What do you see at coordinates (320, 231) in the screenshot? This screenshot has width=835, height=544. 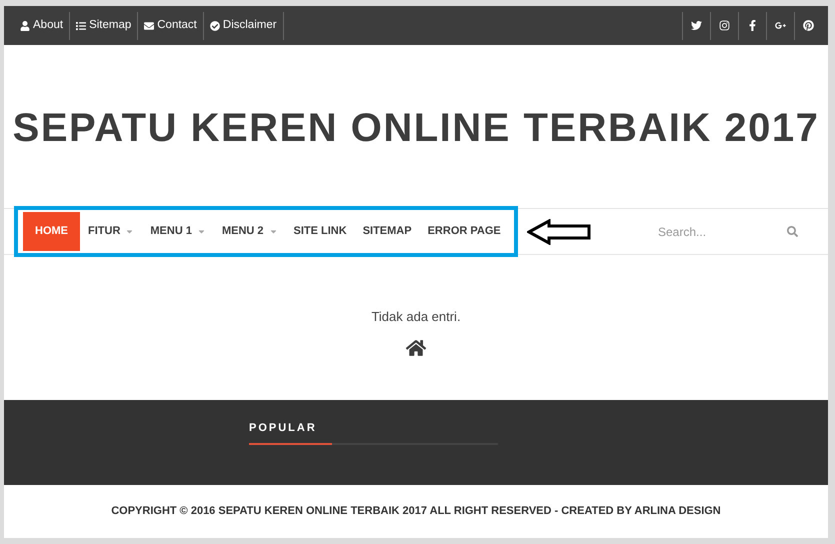 I see `nav-item: SITE LINK` at bounding box center [320, 231].